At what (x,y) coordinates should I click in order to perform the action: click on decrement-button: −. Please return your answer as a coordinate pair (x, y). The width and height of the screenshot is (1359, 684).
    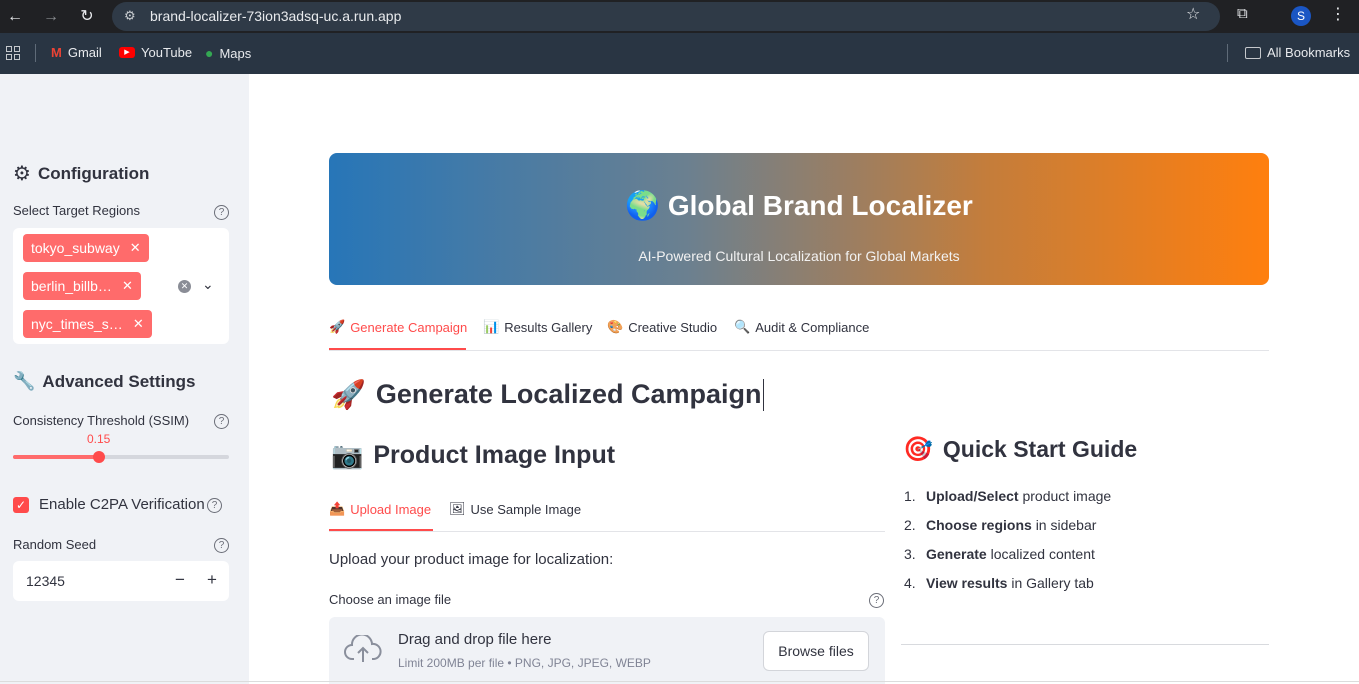
    Looking at the image, I should click on (180, 580).